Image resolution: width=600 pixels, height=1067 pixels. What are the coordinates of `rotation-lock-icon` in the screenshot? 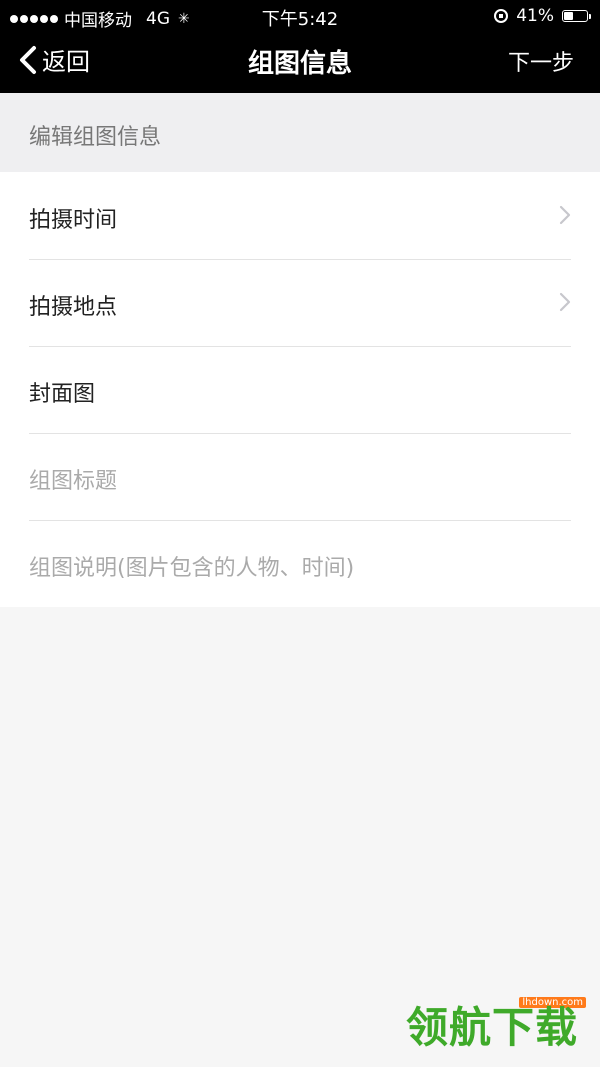 It's located at (501, 16).